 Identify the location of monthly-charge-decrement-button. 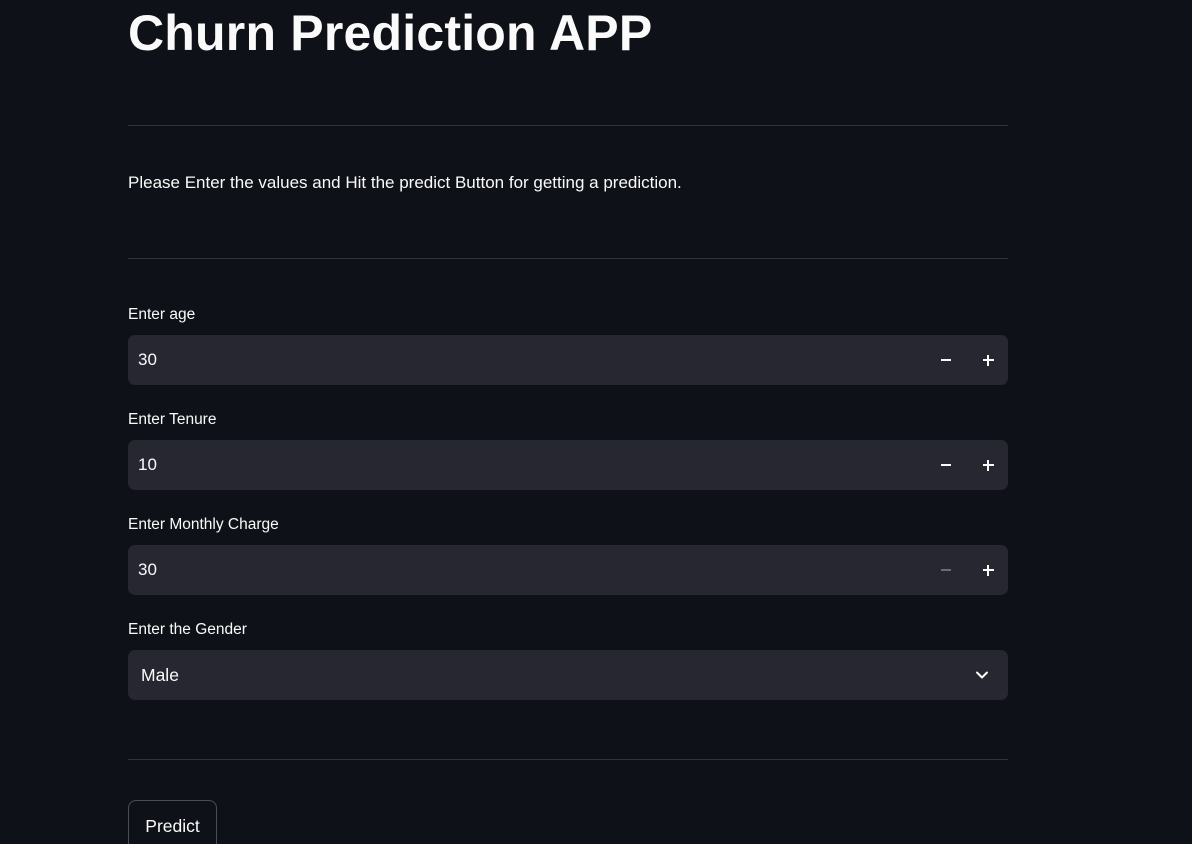
(946, 570).